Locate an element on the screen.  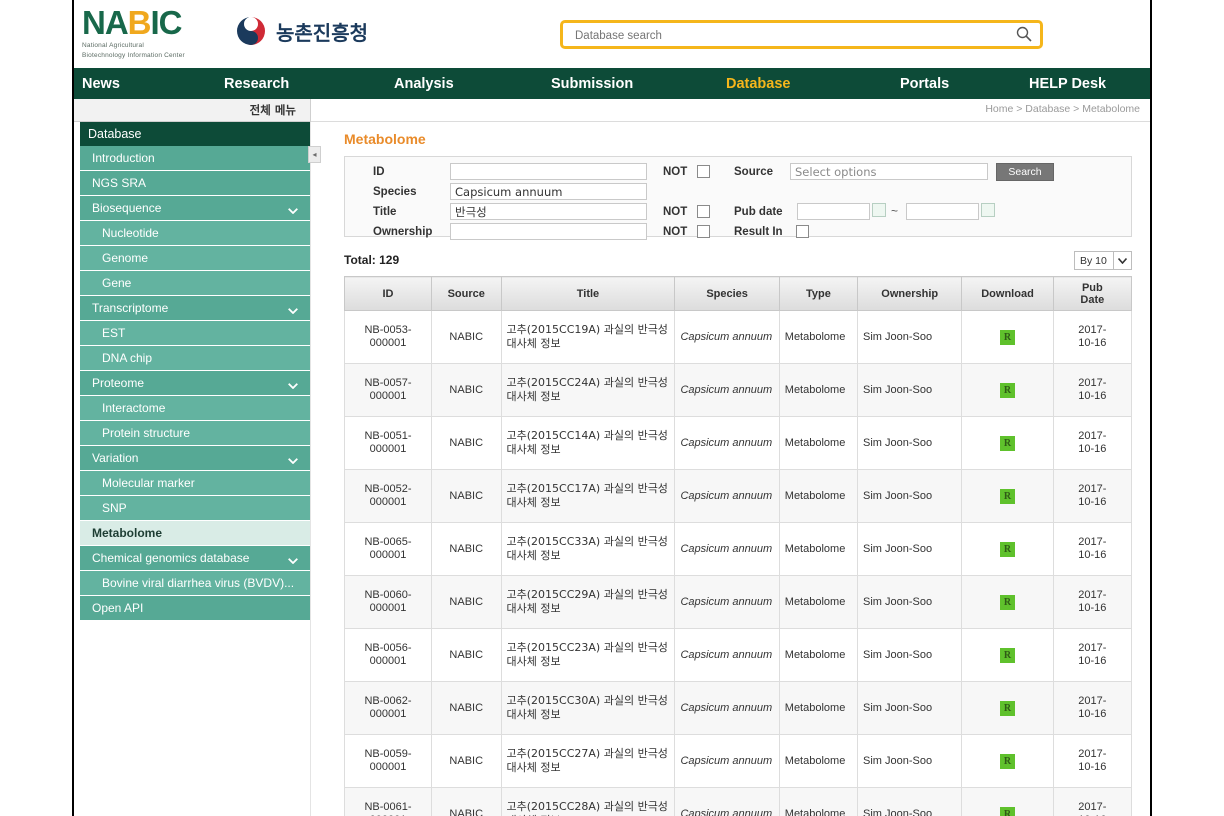
not-pubdate-checkbox is located at coordinates (703, 211).